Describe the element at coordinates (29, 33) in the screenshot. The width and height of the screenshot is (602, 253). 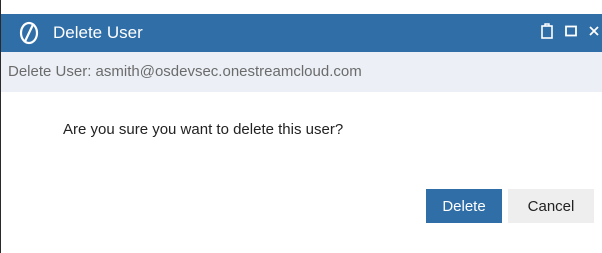
I see `onestream-logo-icon` at that location.